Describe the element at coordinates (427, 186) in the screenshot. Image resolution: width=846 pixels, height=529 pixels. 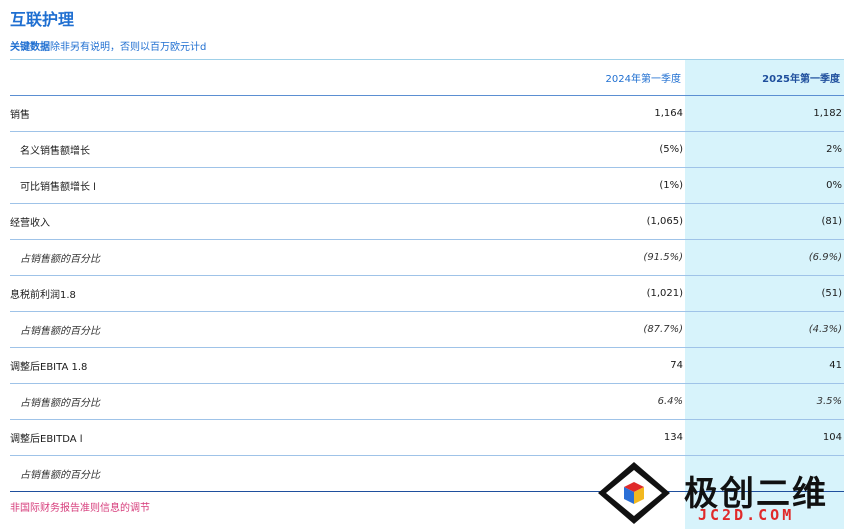
I see `table-row: 可比销售额增长 l (1%) 0%` at that location.